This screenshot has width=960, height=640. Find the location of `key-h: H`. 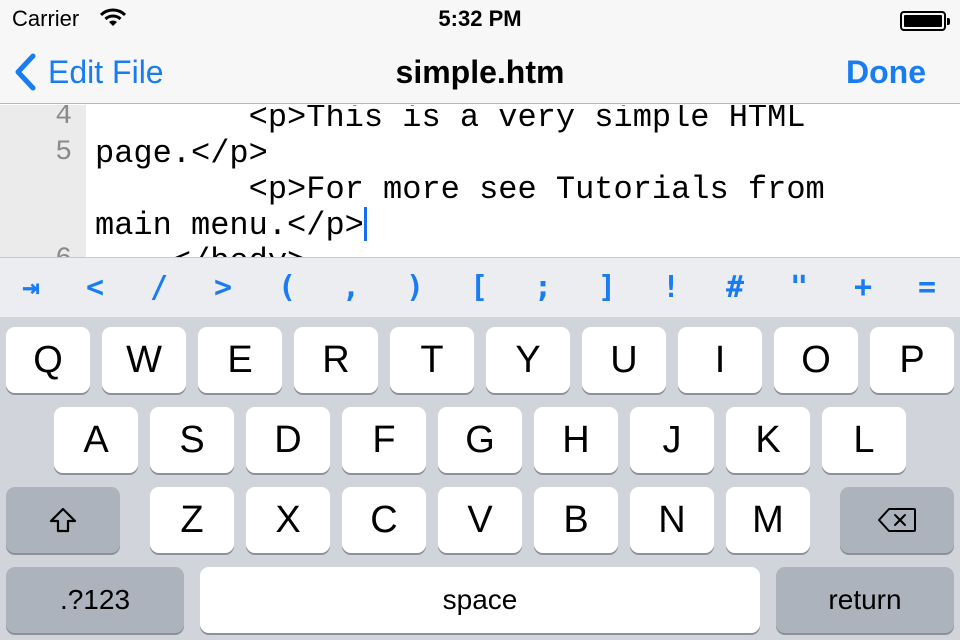

key-h: H is located at coordinates (576, 440).